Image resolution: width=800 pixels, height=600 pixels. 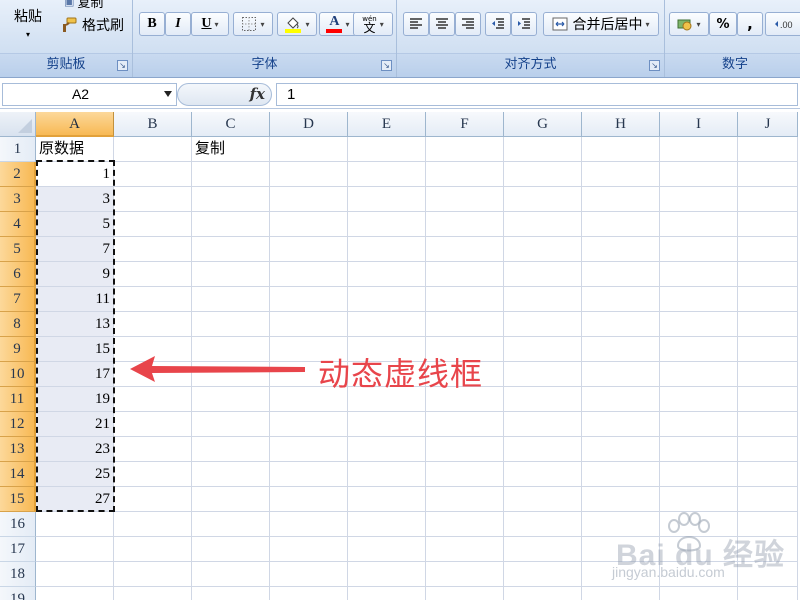 I want to click on cell-g1, so click(x=543, y=149).